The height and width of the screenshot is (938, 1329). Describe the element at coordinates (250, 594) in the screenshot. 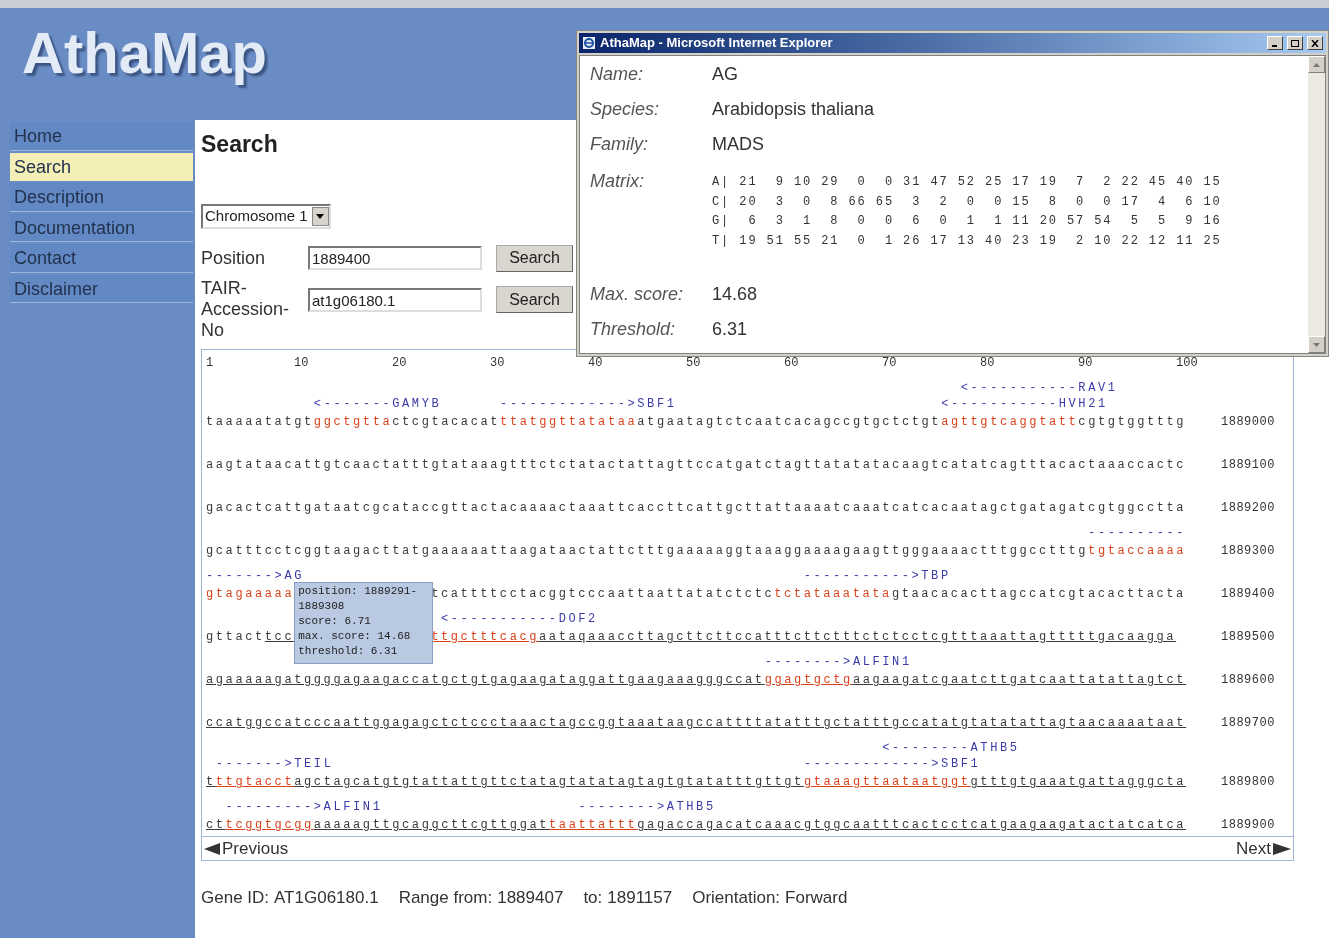

I see `binding-site: gtagaaaaa` at that location.